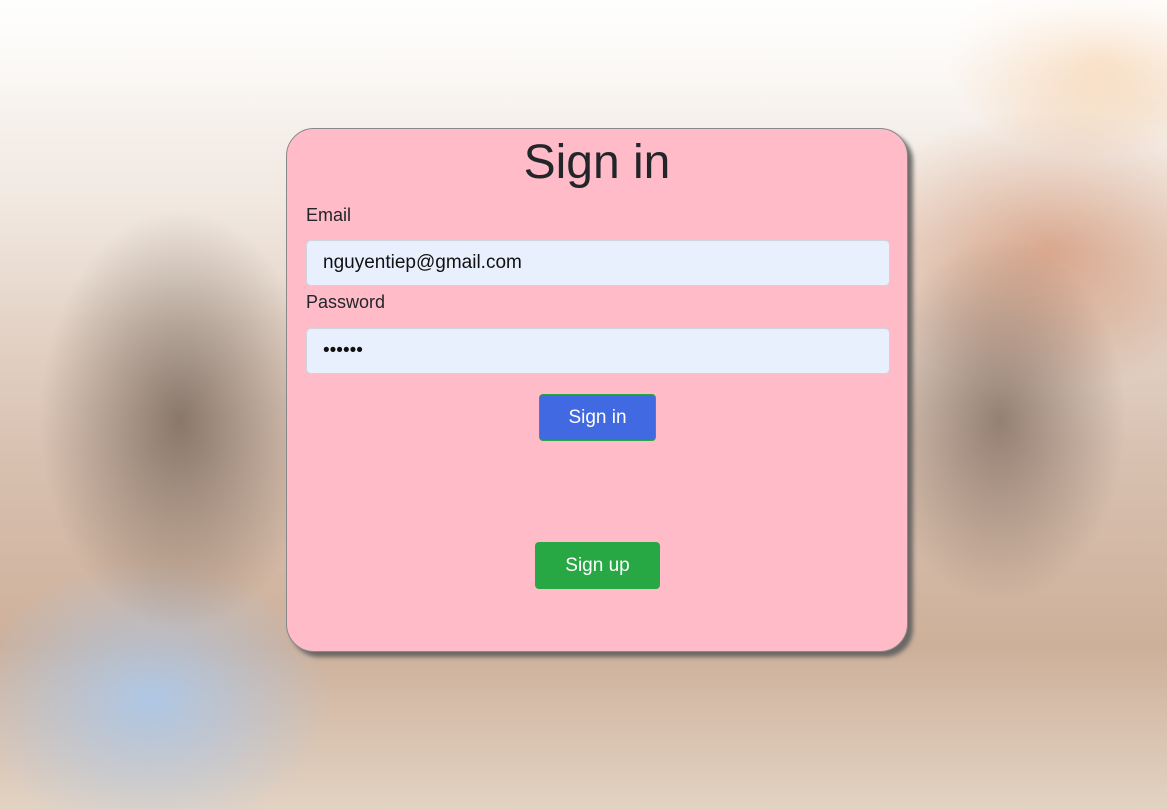  I want to click on signin-button: Sign in, so click(597, 417).